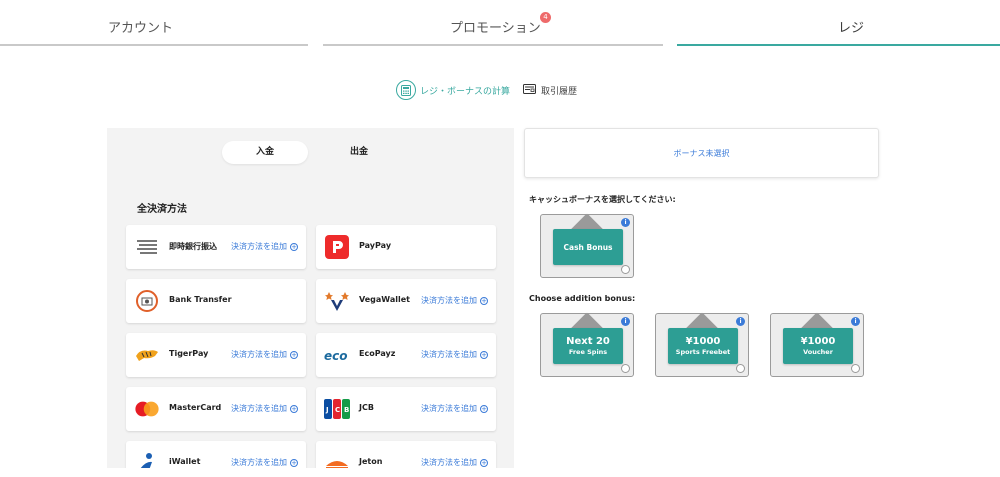 This screenshot has width=1000, height=477. What do you see at coordinates (346, 410) in the screenshot?
I see `svg-text: B` at bounding box center [346, 410].